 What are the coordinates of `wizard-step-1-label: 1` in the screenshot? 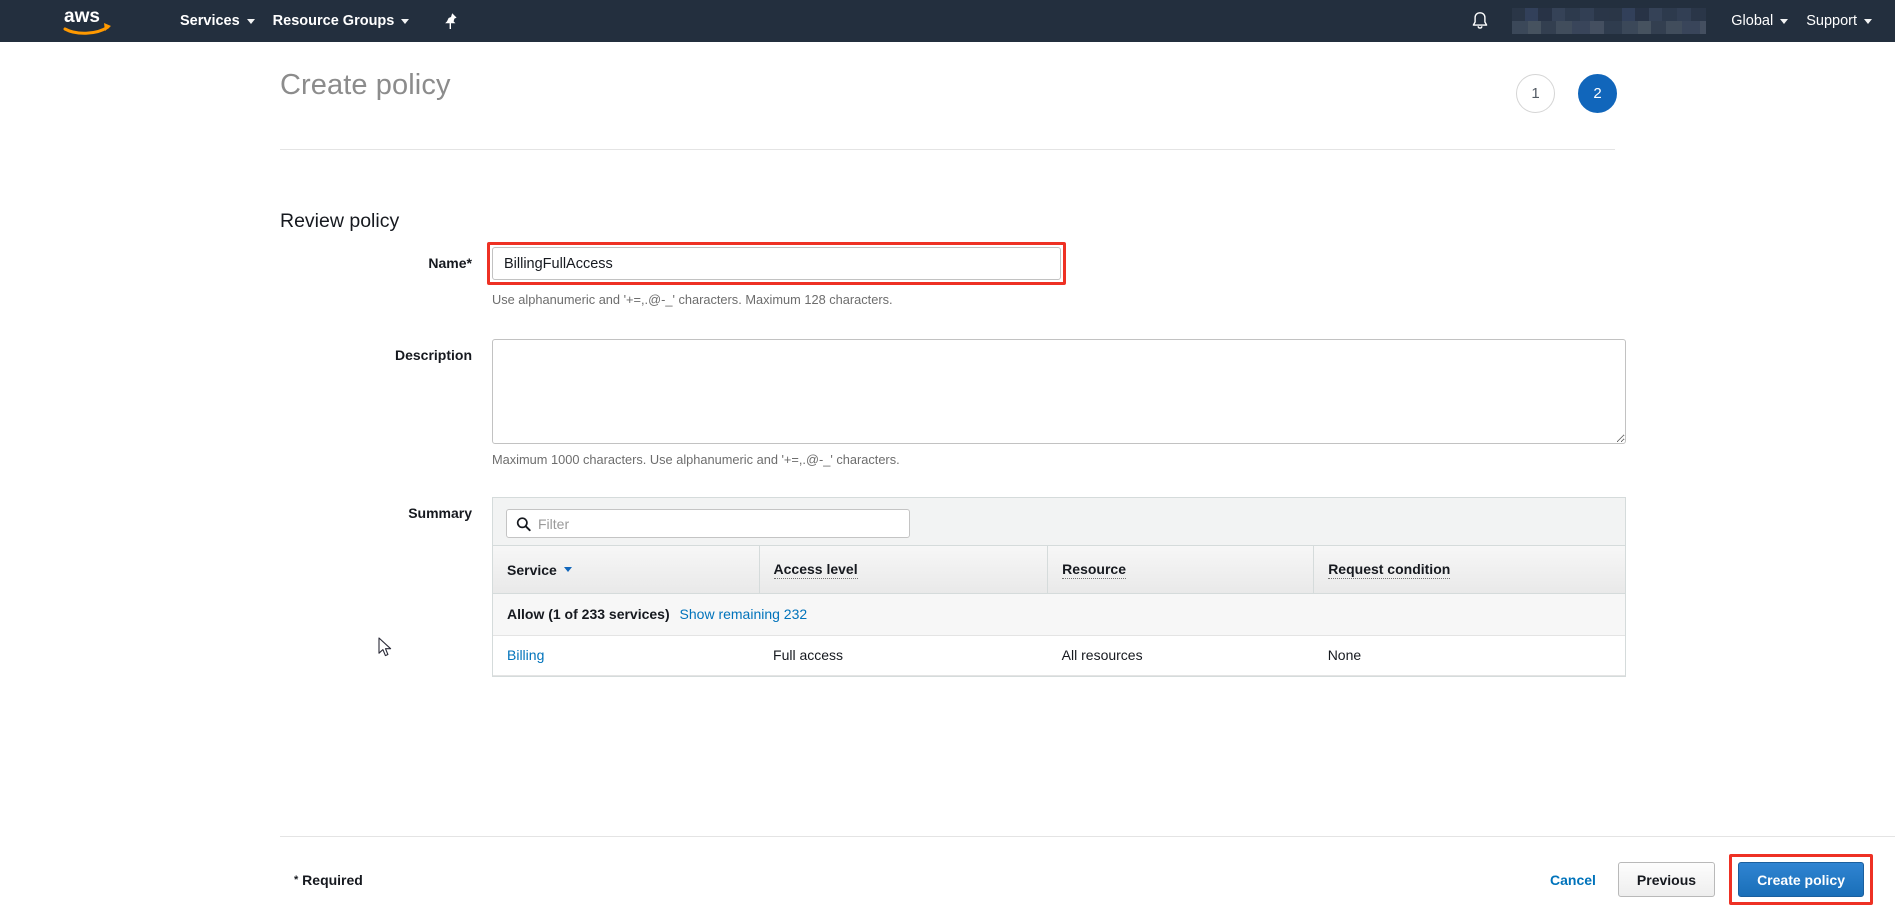 It's located at (1535, 93).